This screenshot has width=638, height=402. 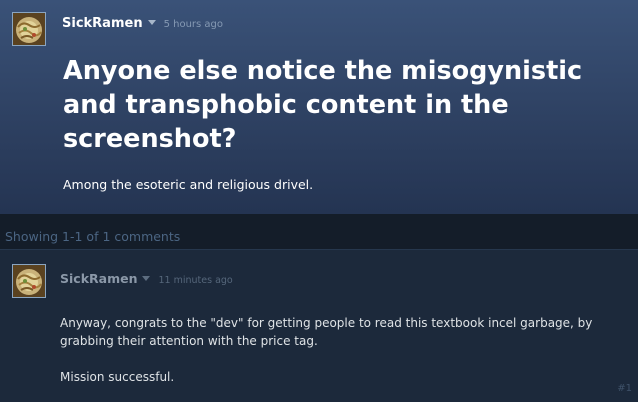 I want to click on topic-body: Among the esoteric and religious drivel., so click(x=188, y=184).